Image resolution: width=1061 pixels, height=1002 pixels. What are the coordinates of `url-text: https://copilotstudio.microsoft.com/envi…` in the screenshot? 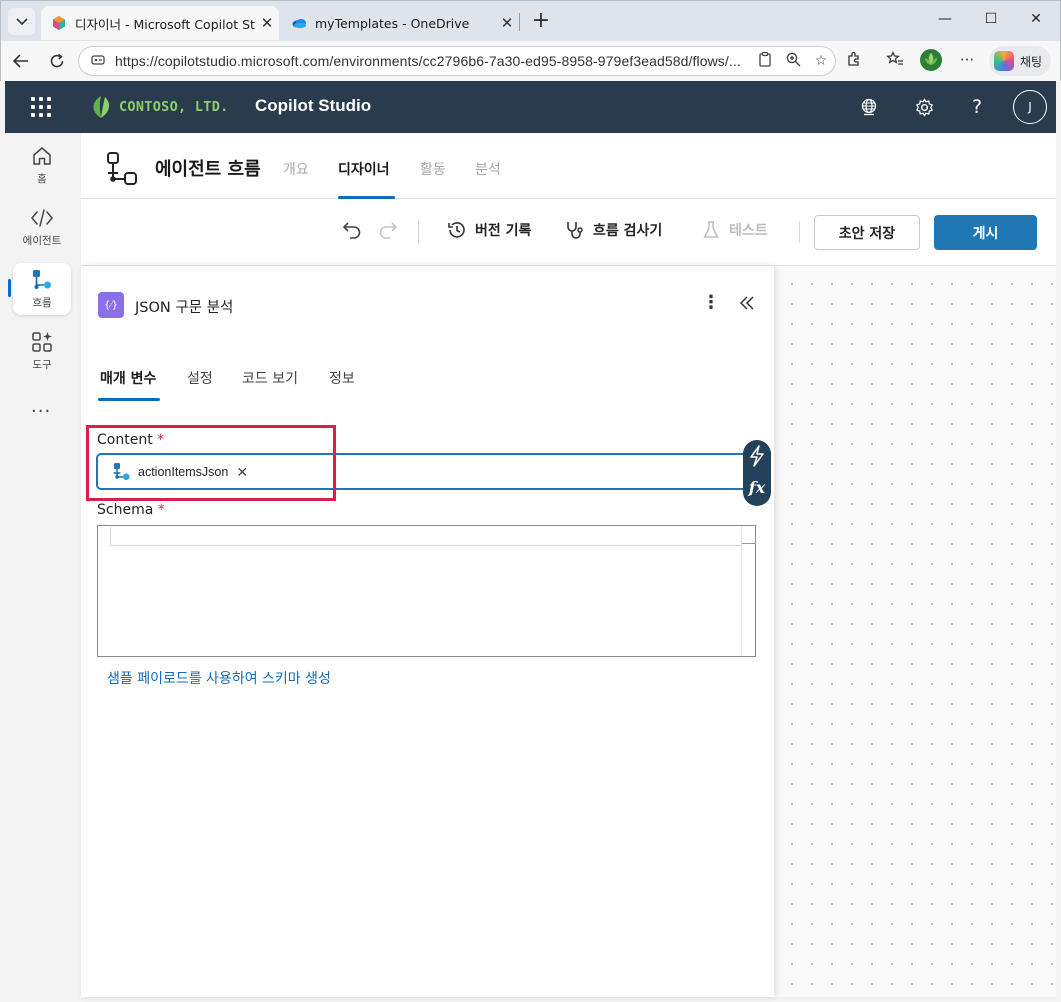 It's located at (428, 61).